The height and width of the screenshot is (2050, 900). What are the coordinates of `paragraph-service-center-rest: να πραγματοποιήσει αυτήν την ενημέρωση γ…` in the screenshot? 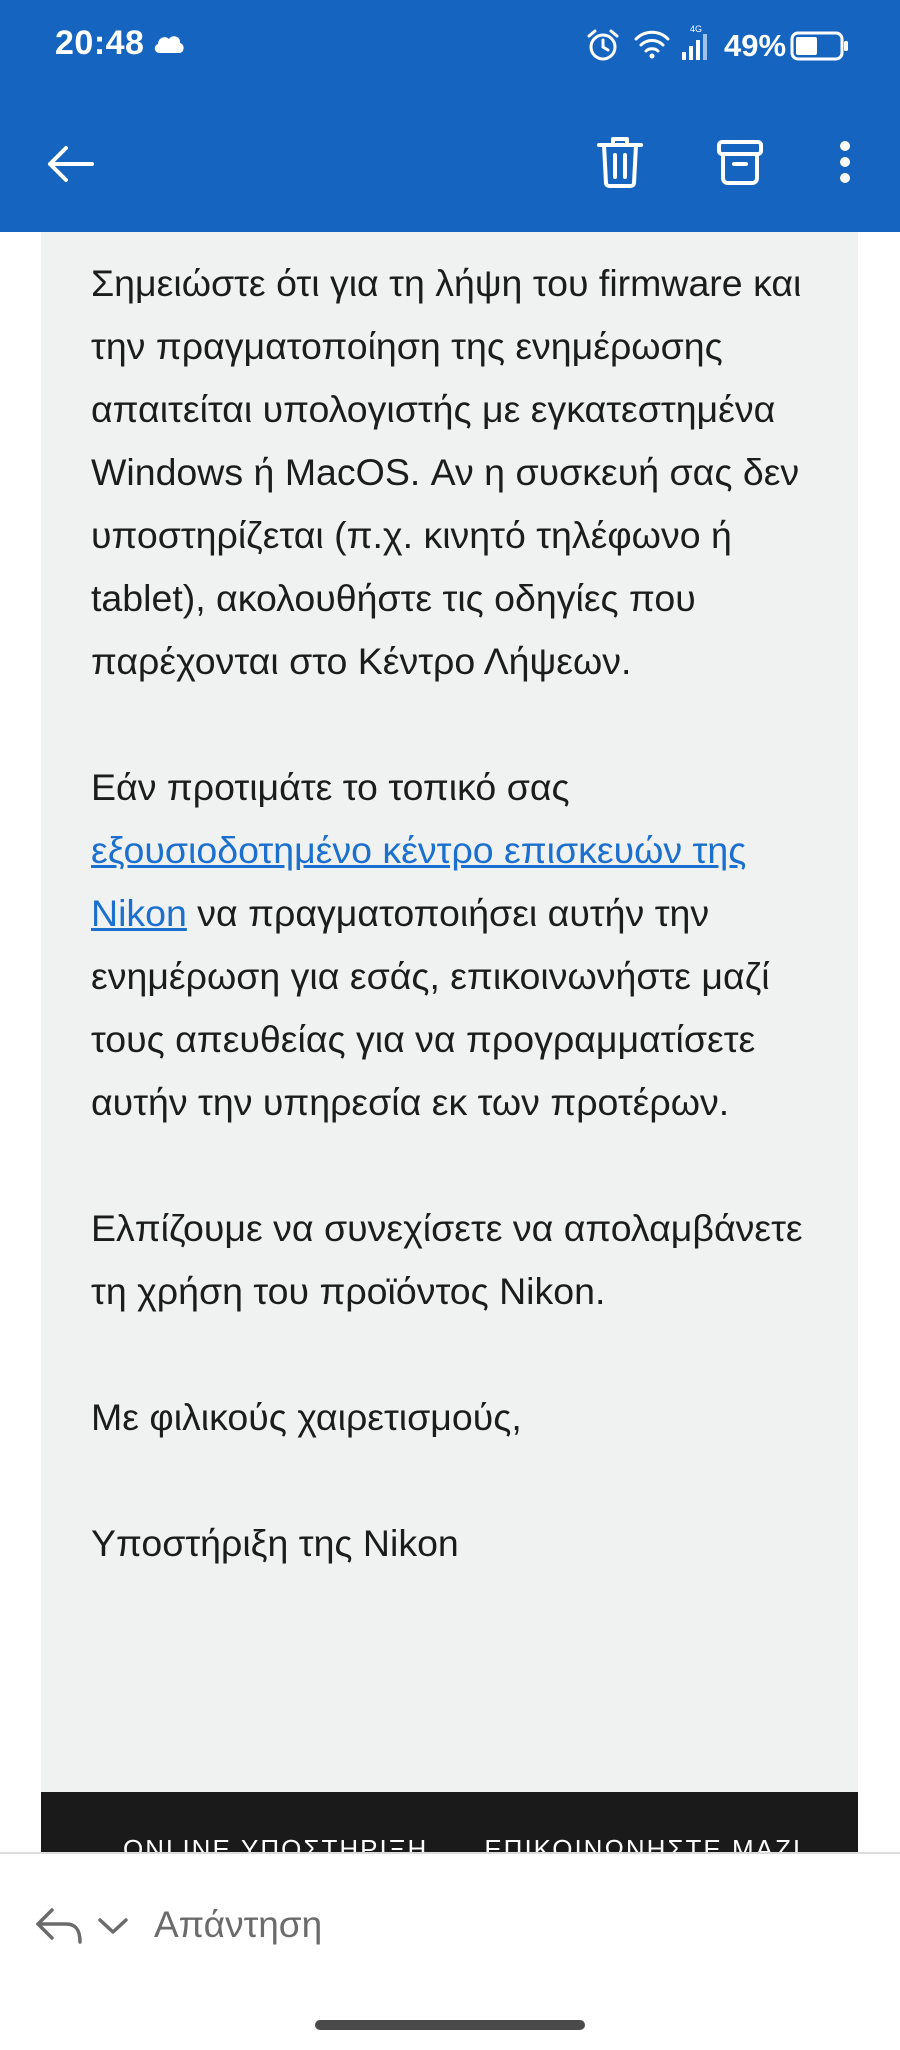 It's located at (430, 1007).